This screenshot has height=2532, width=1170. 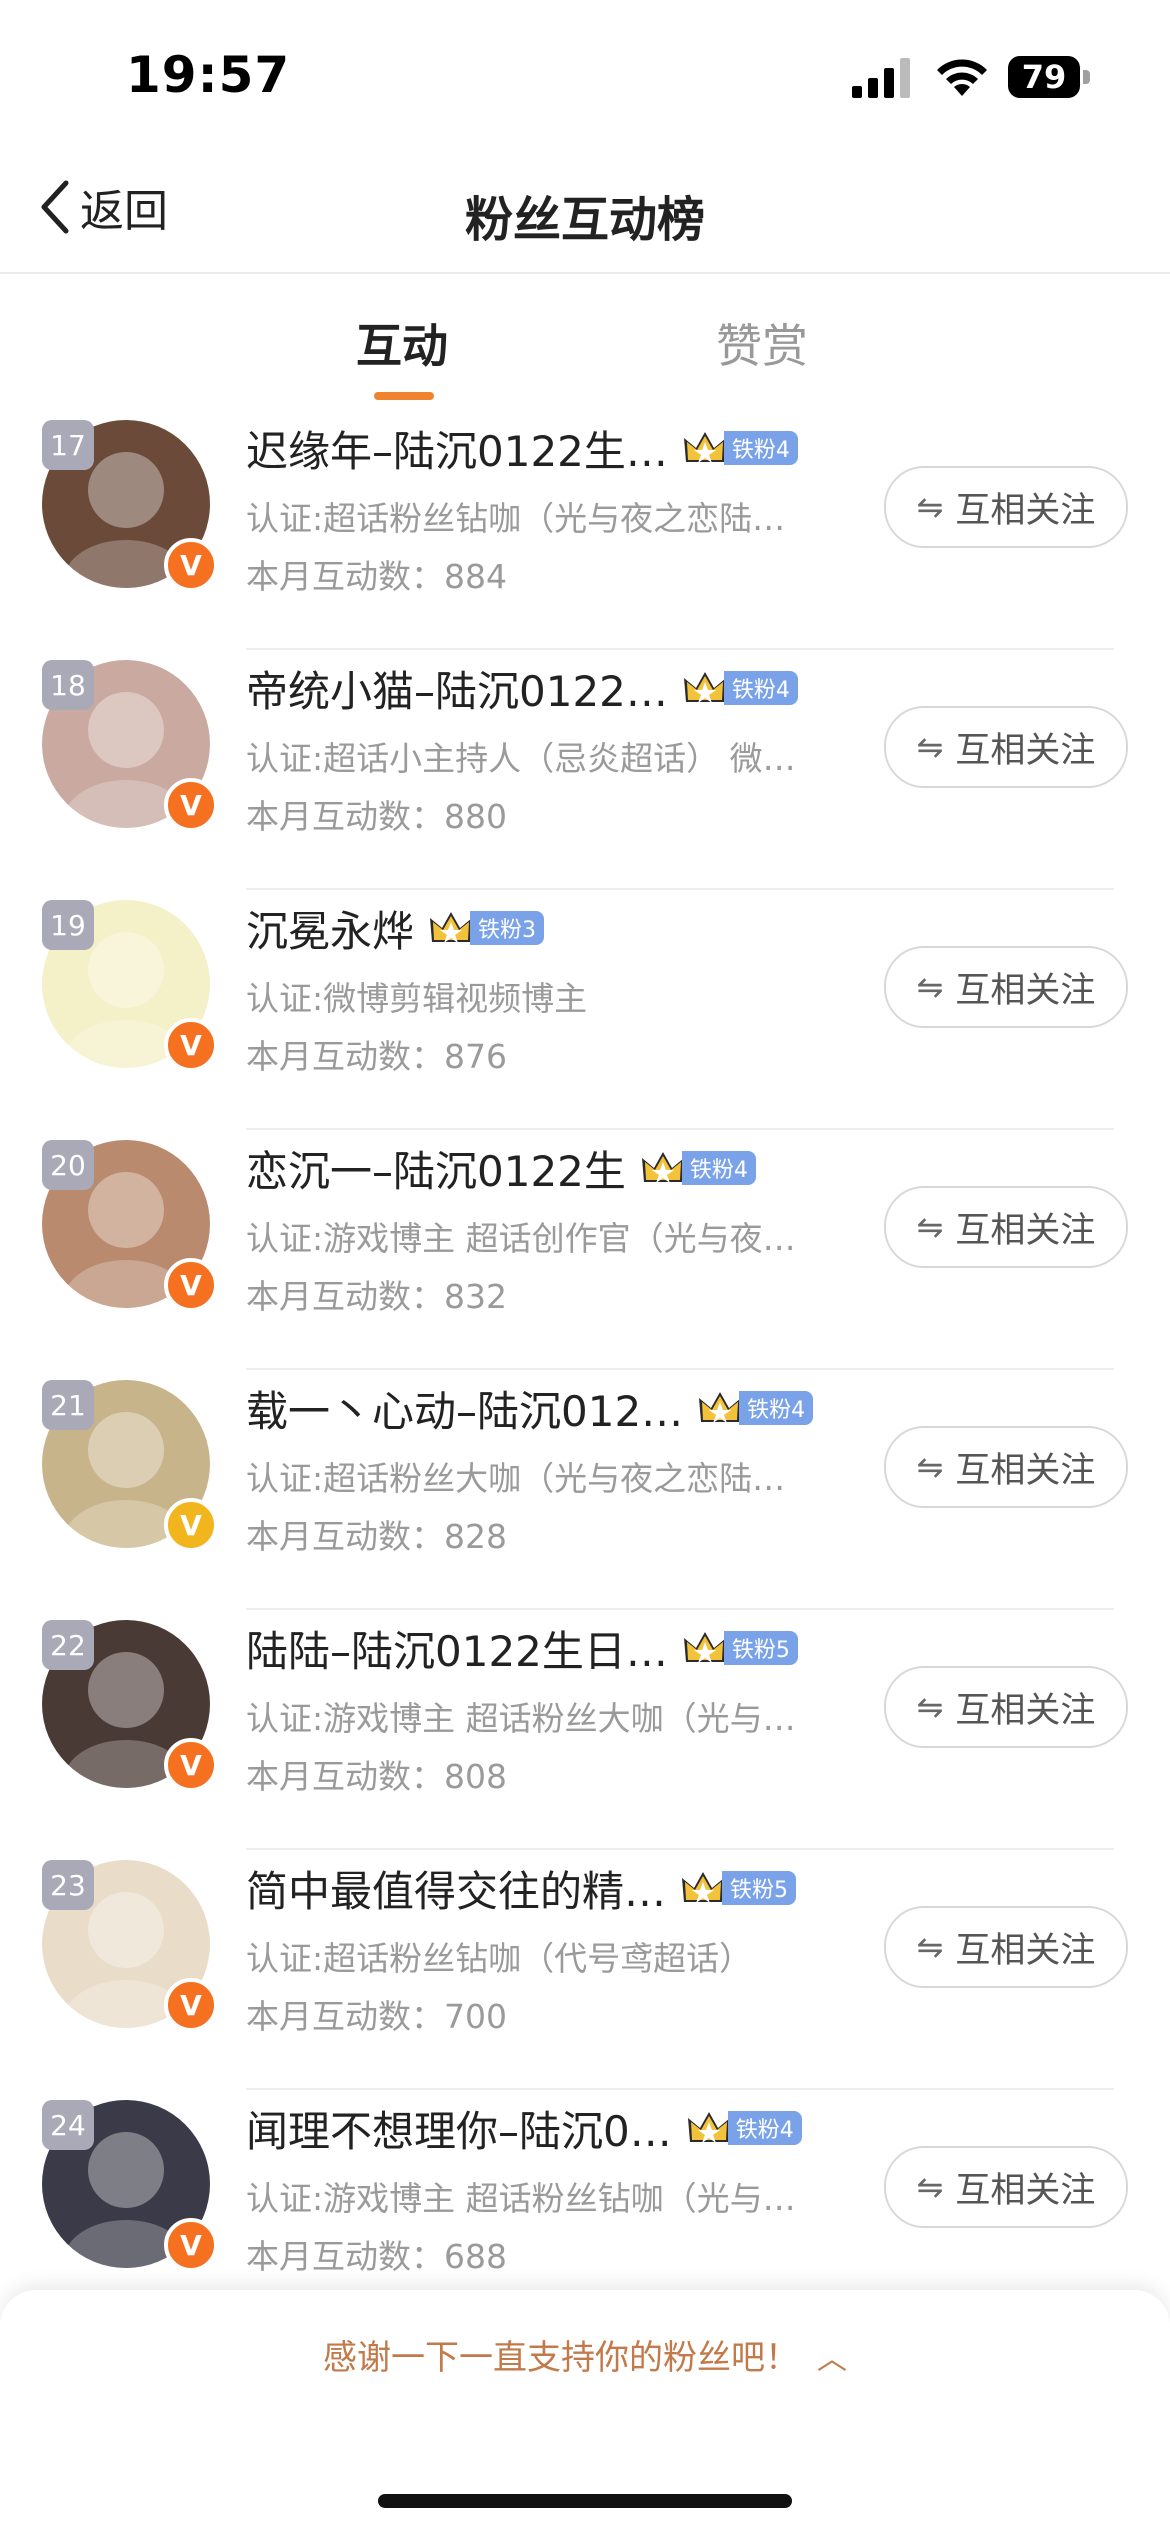 I want to click on interaction-count: 本月互动数：808, so click(x=376, y=1776).